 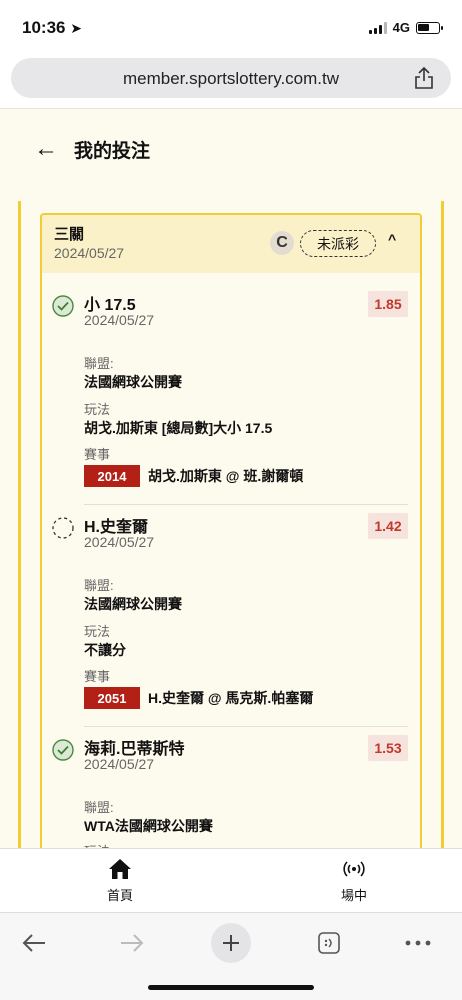 What do you see at coordinates (148, 826) in the screenshot?
I see `league-value: WTA法國網球公開賽` at bounding box center [148, 826].